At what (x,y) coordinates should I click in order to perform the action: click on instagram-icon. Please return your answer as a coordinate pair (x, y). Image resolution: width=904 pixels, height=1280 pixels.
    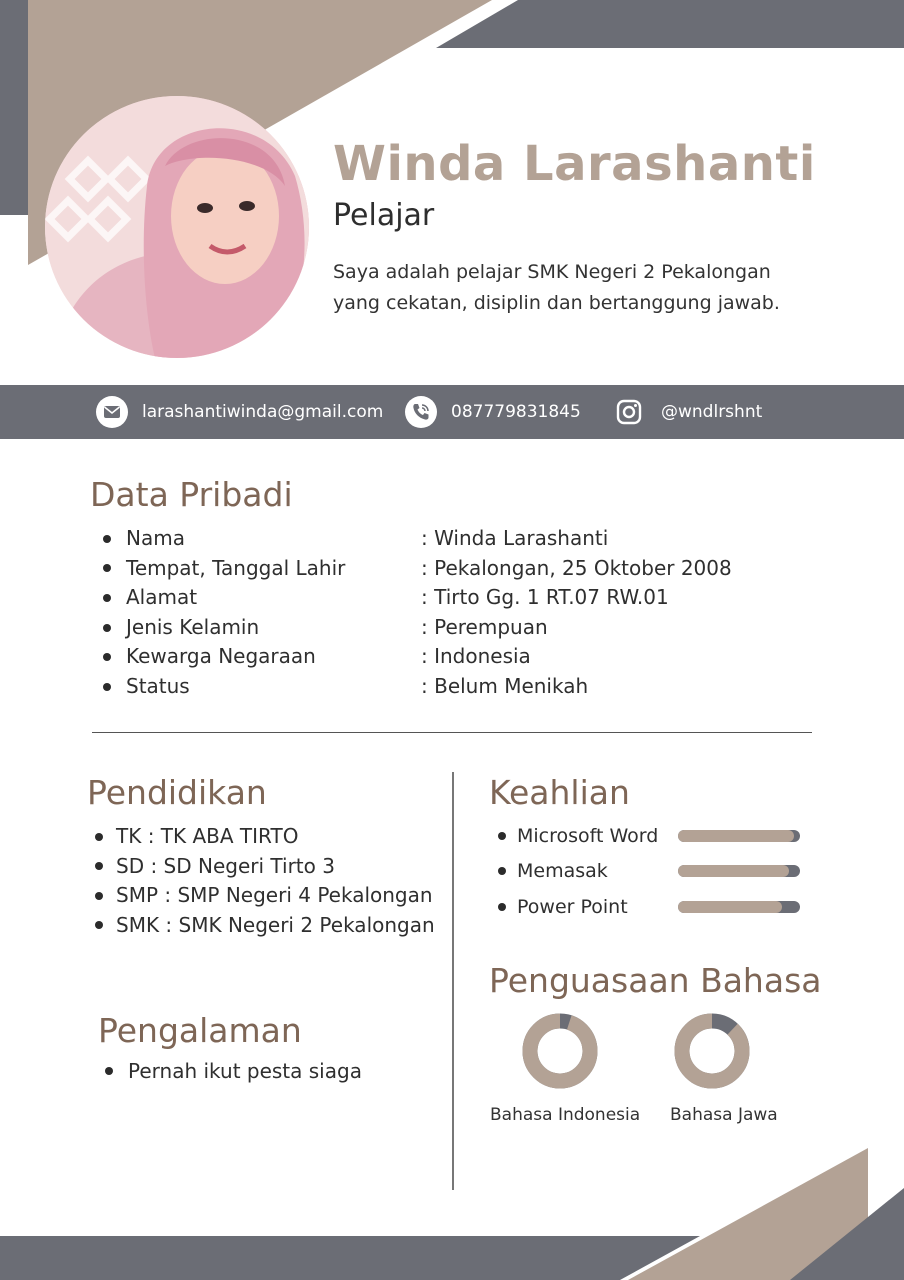
    Looking at the image, I should click on (629, 412).